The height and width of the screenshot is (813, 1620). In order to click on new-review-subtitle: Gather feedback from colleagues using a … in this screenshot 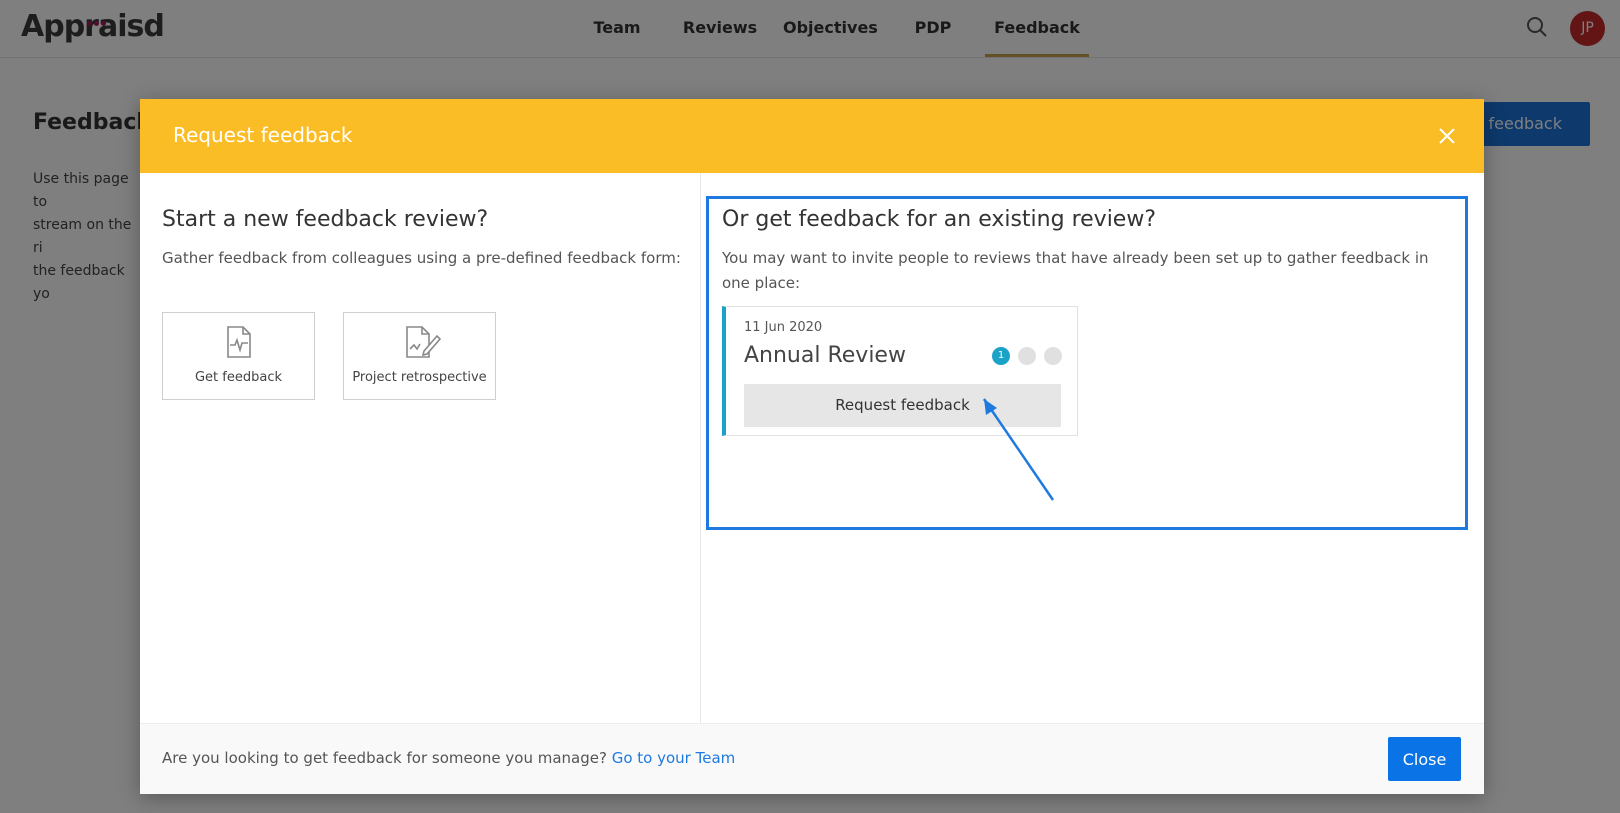, I will do `click(421, 258)`.